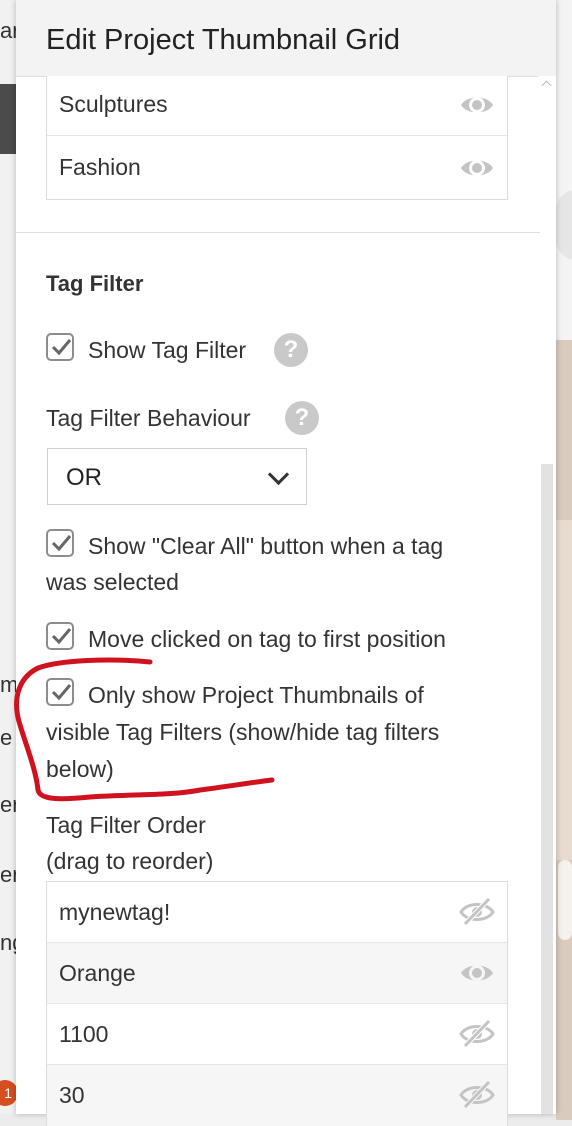 Image resolution: width=572 pixels, height=1126 pixels. I want to click on section-title: Tag Filter, so click(95, 283).